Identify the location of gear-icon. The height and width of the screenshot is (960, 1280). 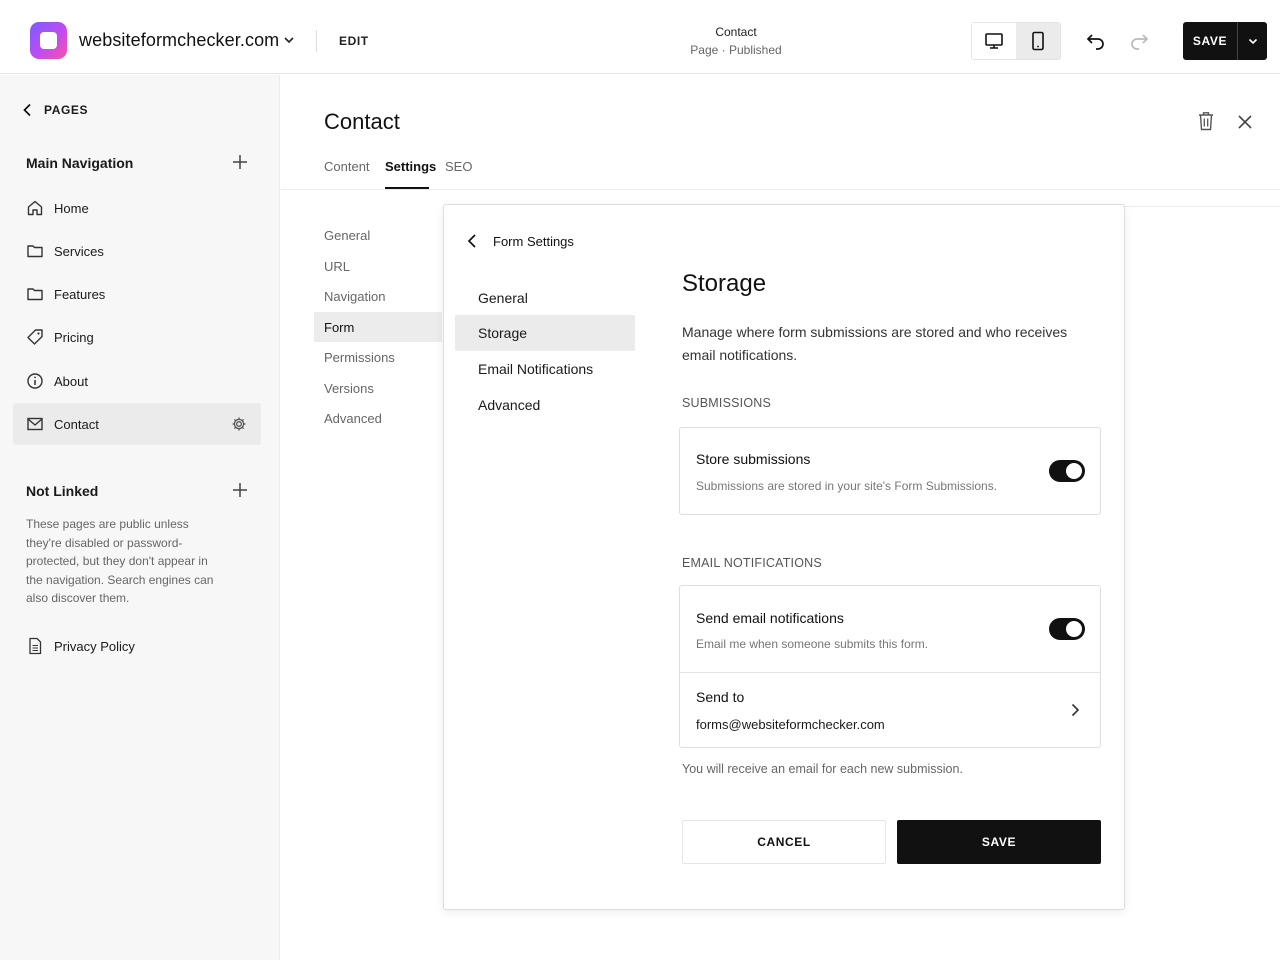
(239, 424).